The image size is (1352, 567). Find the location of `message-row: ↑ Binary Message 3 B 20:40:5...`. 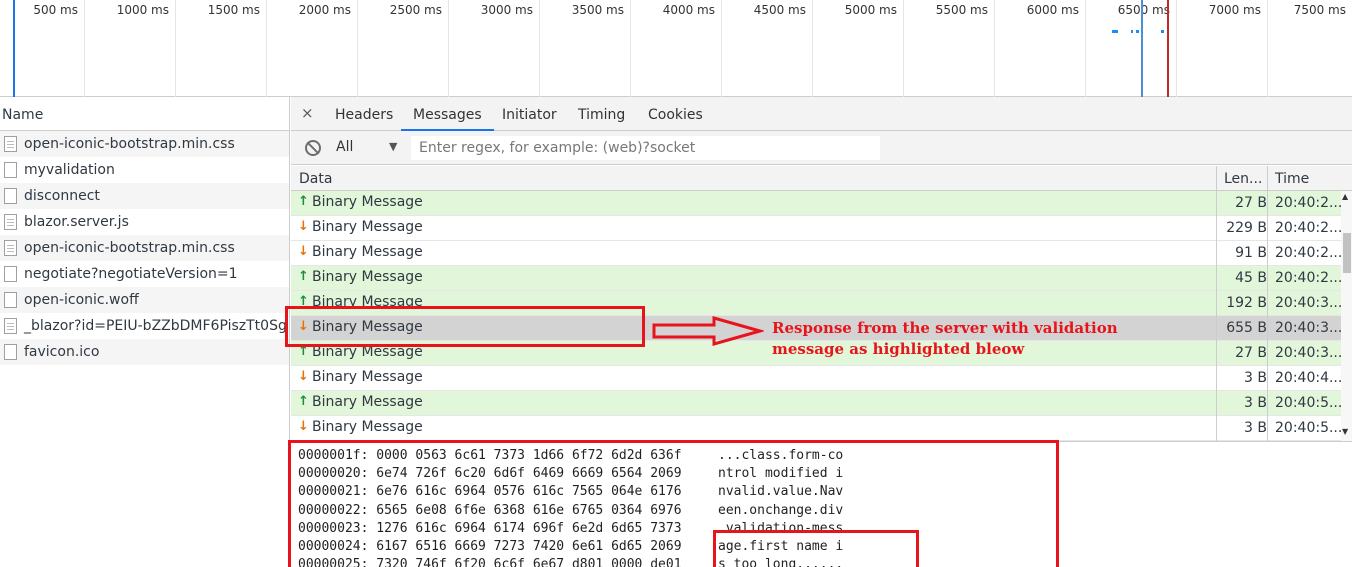

message-row: ↑ Binary Message 3 B 20:40:5... is located at coordinates (816, 403).